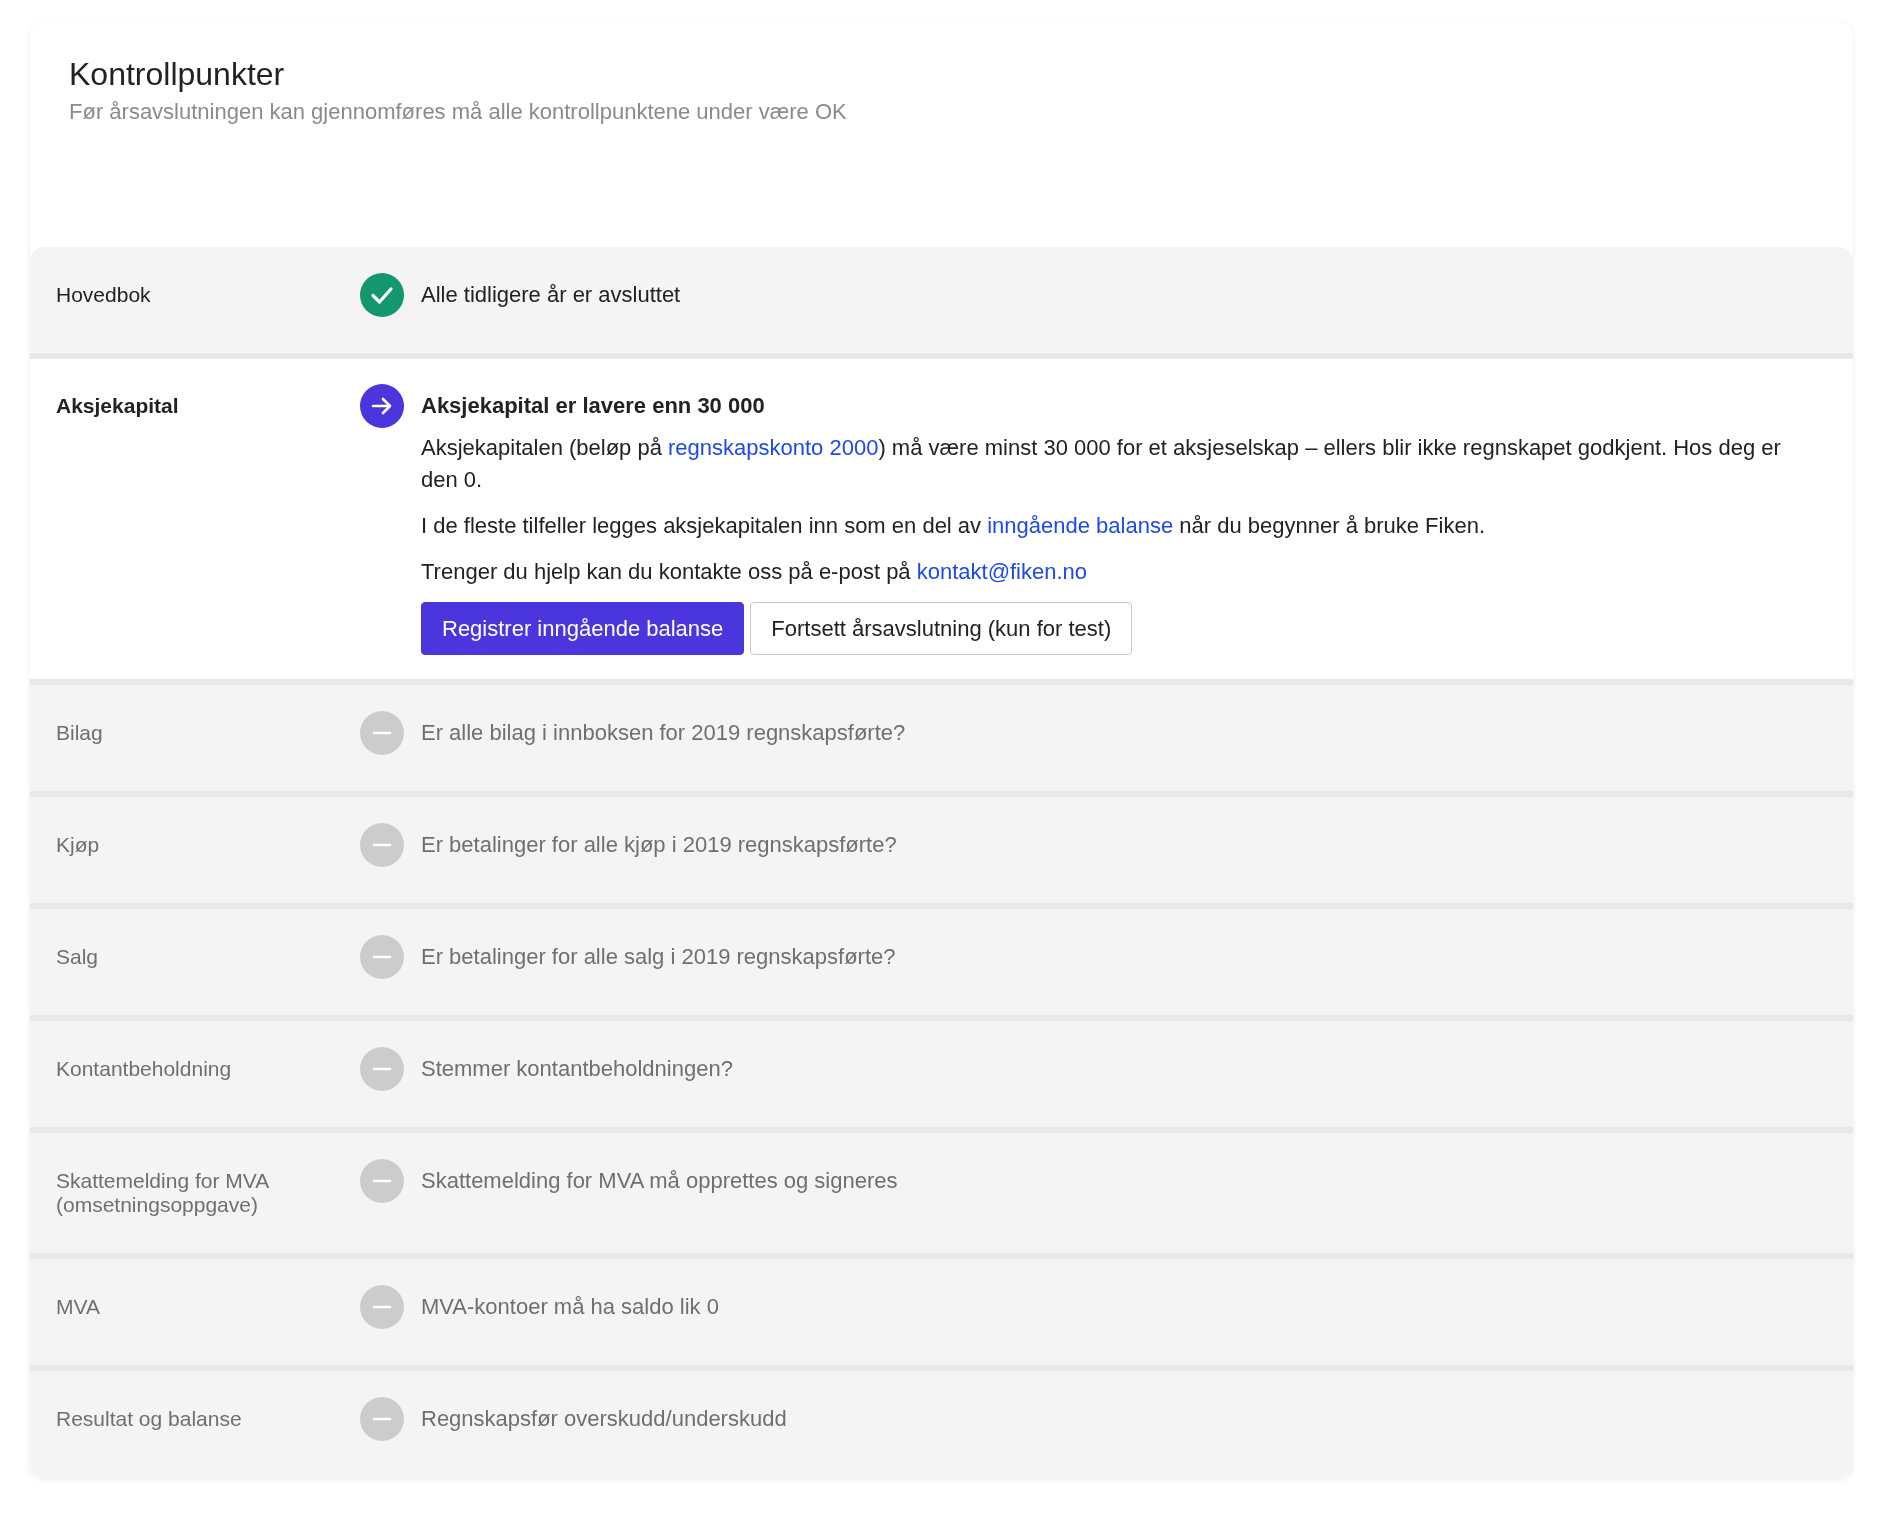 Image resolution: width=1891 pixels, height=1518 pixels. What do you see at coordinates (382, 295) in the screenshot?
I see `check-icon` at bounding box center [382, 295].